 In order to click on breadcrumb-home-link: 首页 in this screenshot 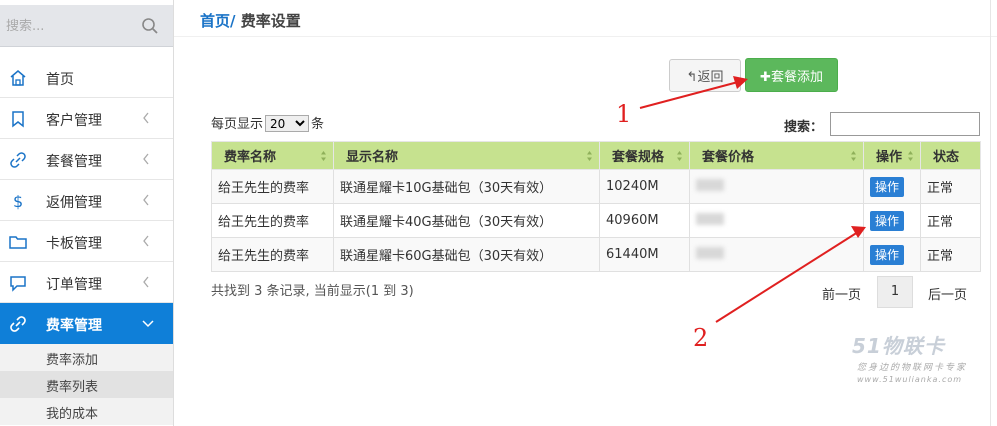, I will do `click(215, 21)`.